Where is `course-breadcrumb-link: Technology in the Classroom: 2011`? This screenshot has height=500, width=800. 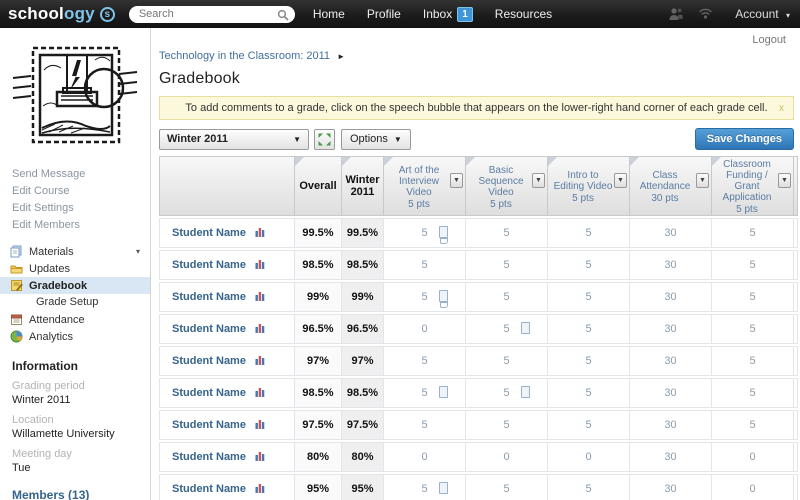
course-breadcrumb-link: Technology in the Classroom: 2011 is located at coordinates (244, 56).